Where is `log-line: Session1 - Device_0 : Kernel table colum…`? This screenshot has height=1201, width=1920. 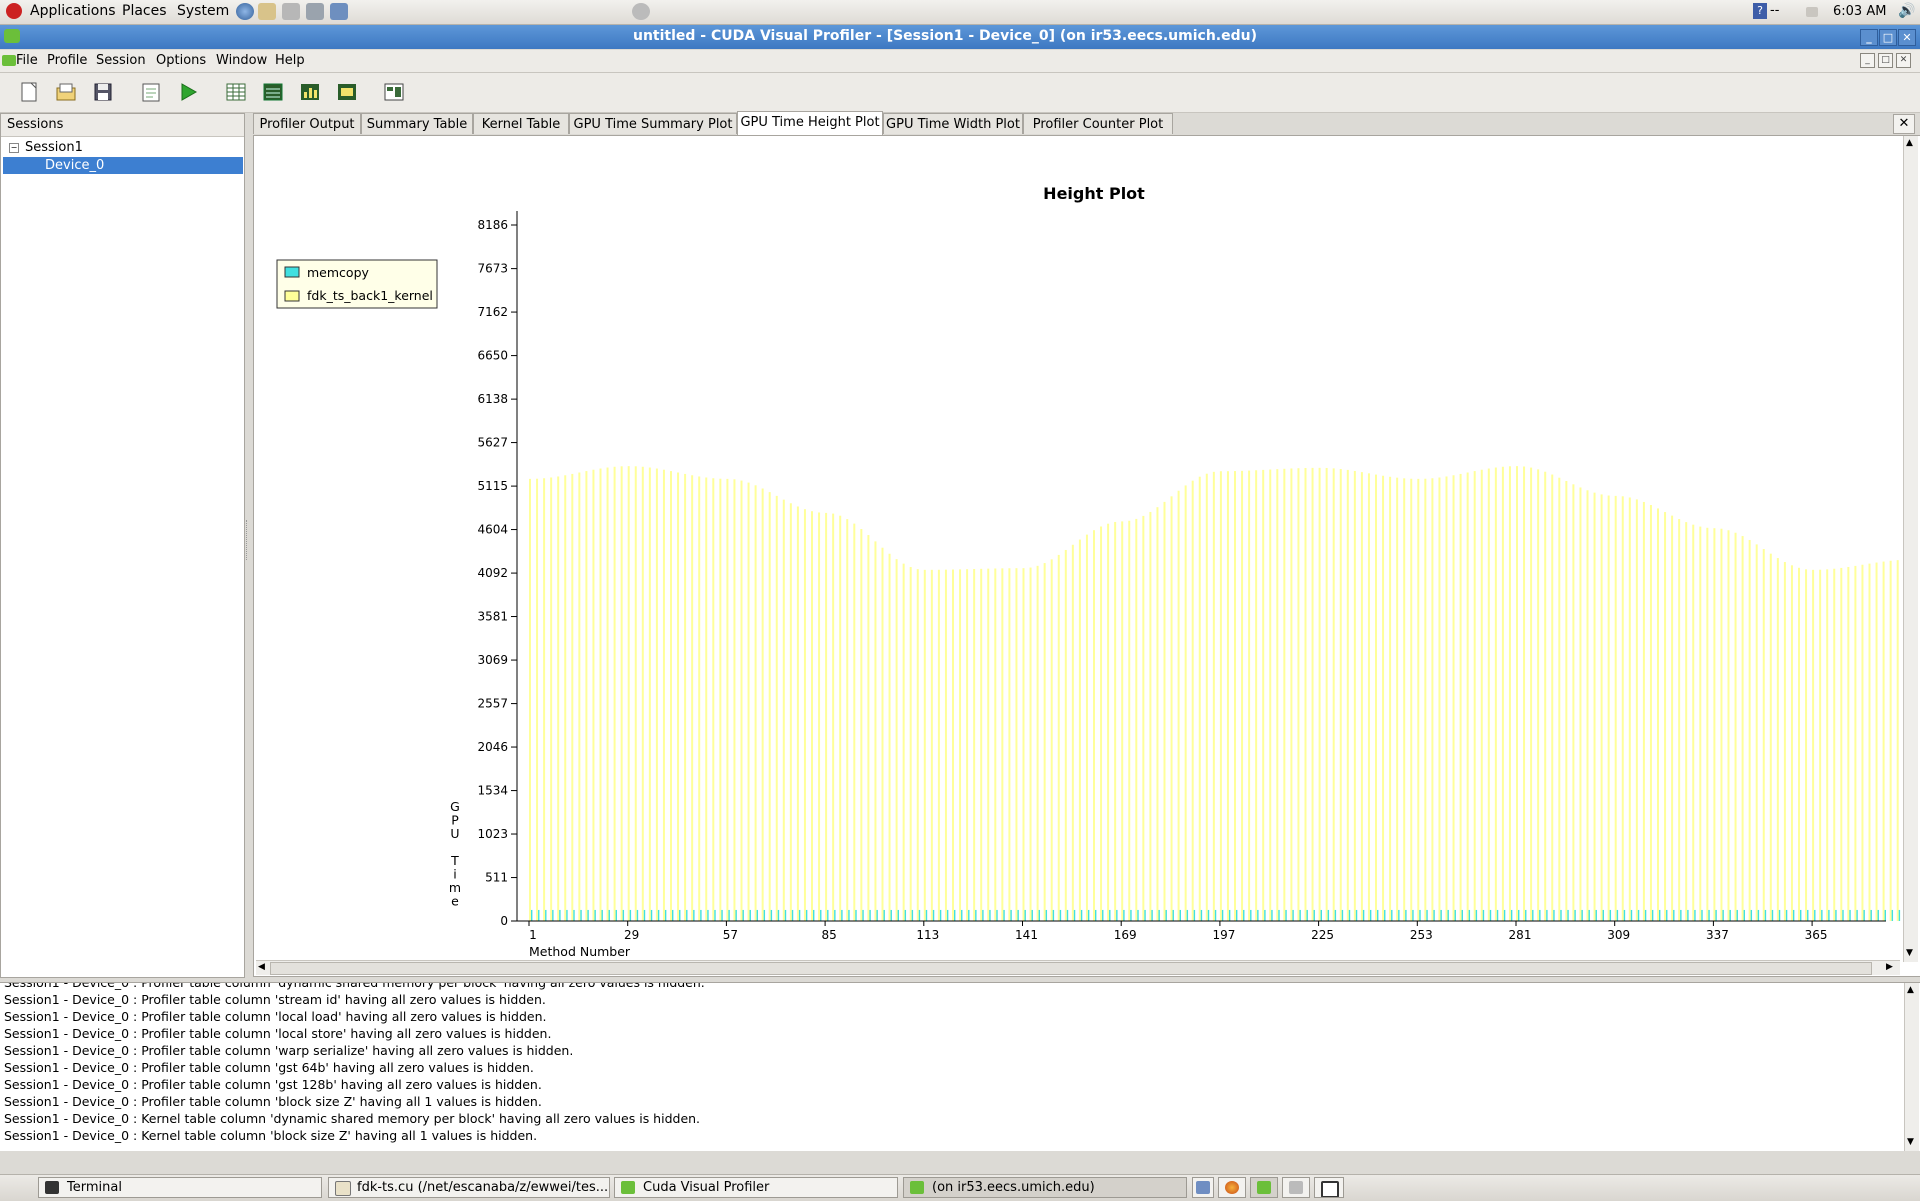
log-line: Session1 - Device_0 : Kernel table colum… is located at coordinates (960, 1136).